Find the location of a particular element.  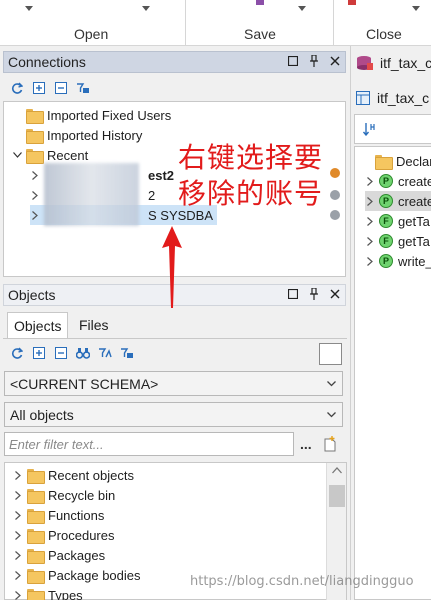

scroll-up-icon is located at coordinates (337, 470).